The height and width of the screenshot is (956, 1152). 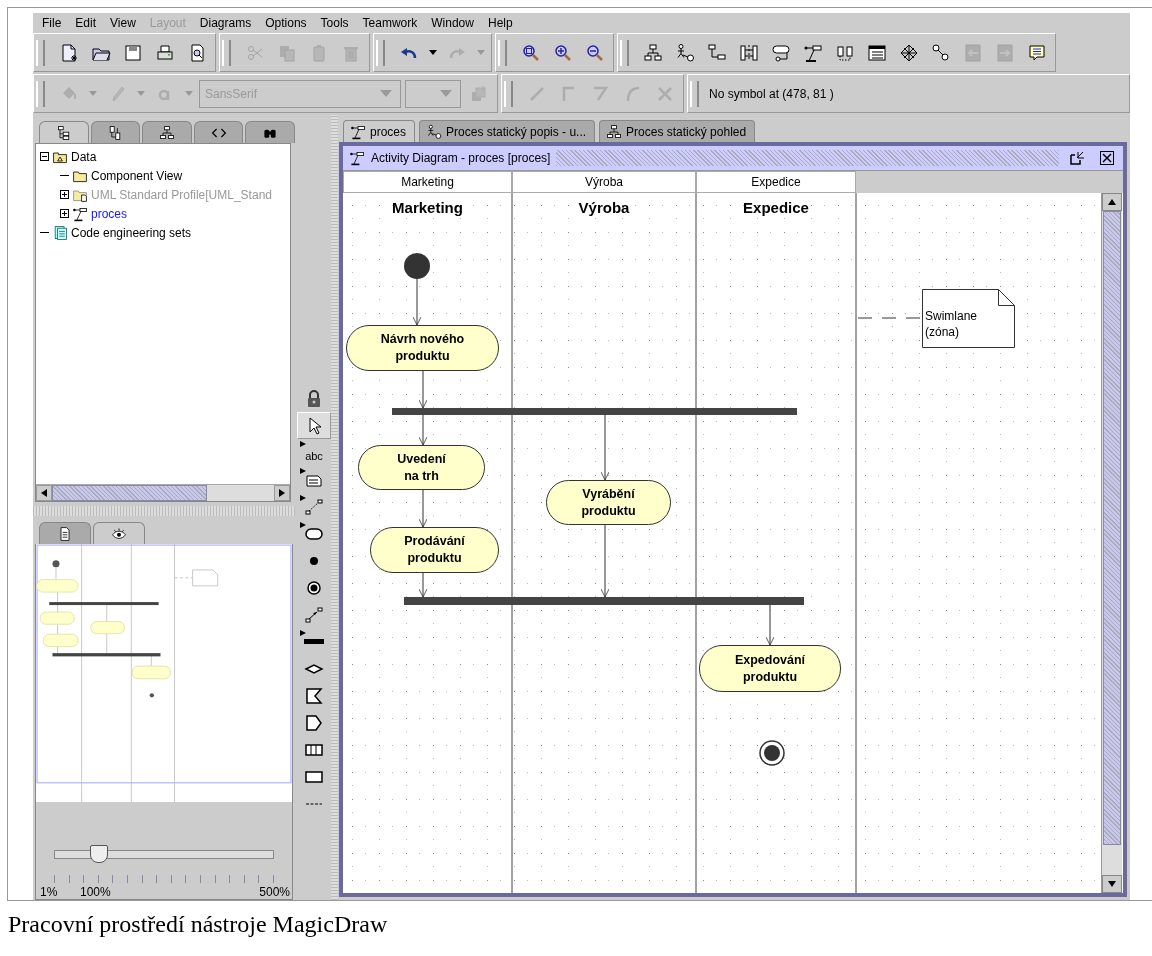 What do you see at coordinates (595, 52) in the screenshot?
I see `zoom-out-icon` at bounding box center [595, 52].